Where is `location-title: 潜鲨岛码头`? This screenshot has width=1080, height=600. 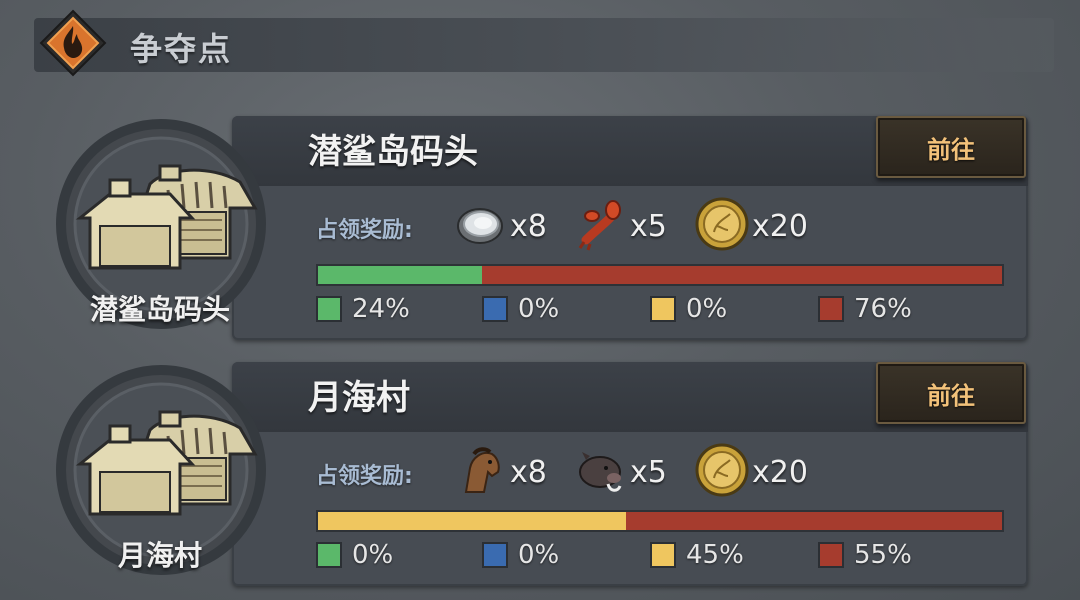 location-title: 潜鲨岛码头 is located at coordinates (393, 152).